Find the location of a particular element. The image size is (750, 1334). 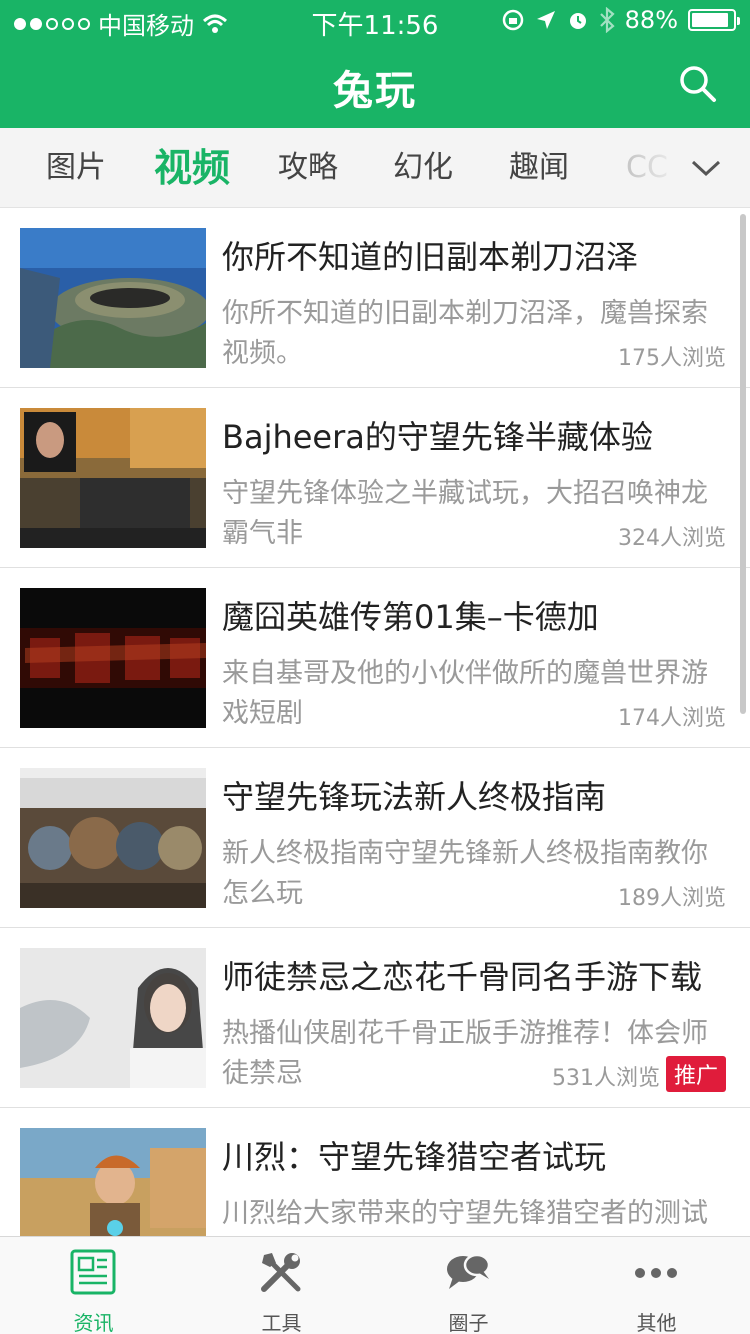

nav-tools: 工具 is located at coordinates (281, 1285).